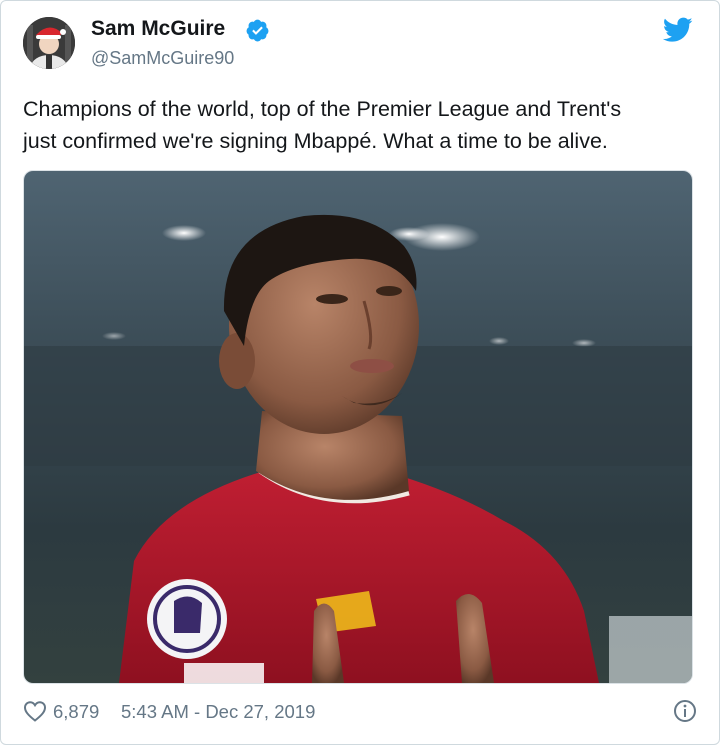 The height and width of the screenshot is (745, 720). Describe the element at coordinates (685, 711) in the screenshot. I see `info-icon` at that location.